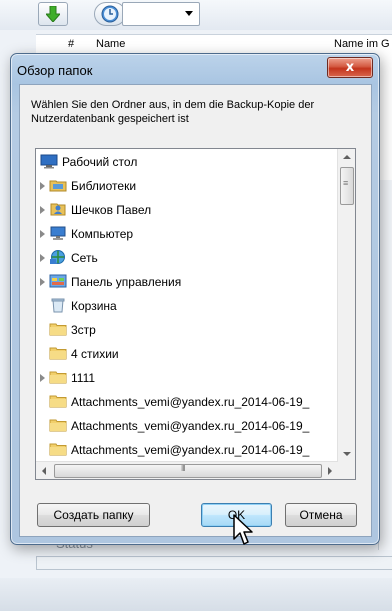 The height and width of the screenshot is (611, 392). Describe the element at coordinates (58, 281) in the screenshot. I see `control-panel-icon` at that location.